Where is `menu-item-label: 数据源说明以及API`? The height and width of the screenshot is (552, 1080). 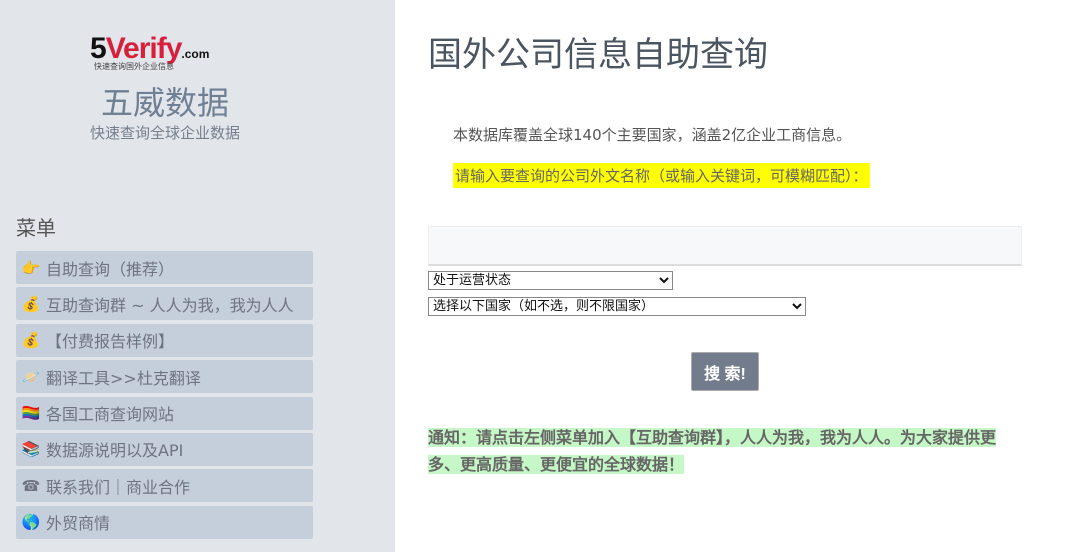
menu-item-label: 数据源说明以及API is located at coordinates (115, 451).